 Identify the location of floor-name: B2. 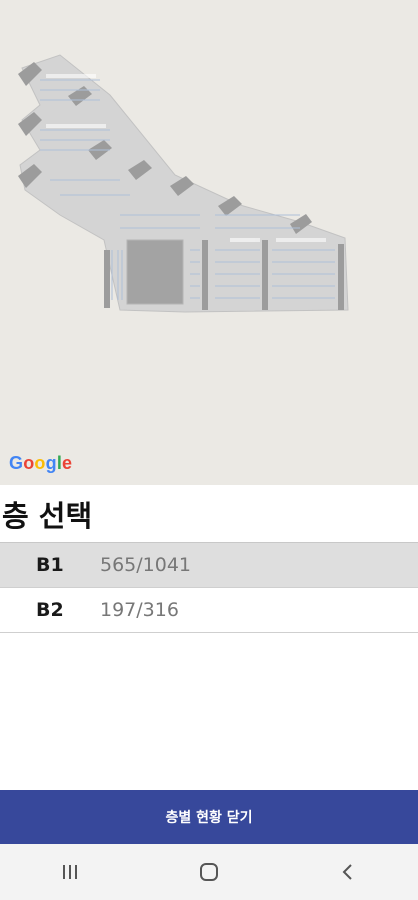
(50, 610).